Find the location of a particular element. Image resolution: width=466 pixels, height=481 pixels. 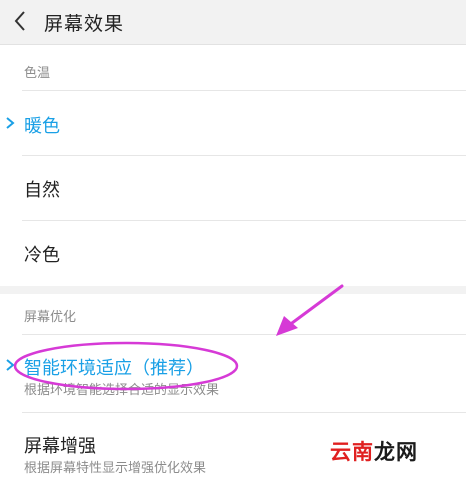

watermark: 云南龙网 is located at coordinates (374, 451).